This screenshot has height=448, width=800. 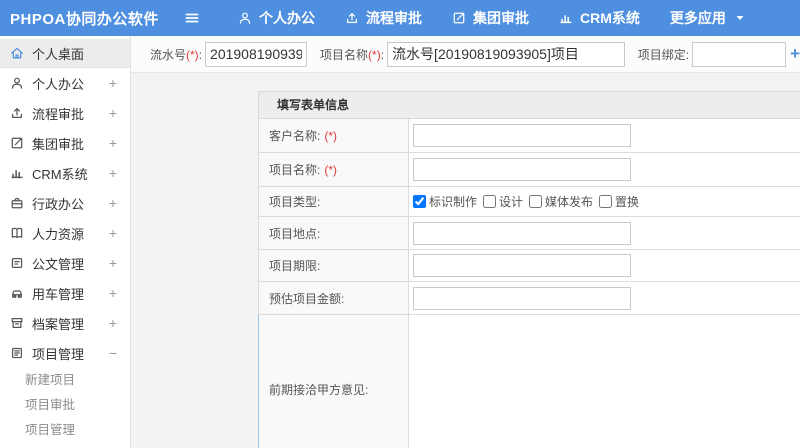 What do you see at coordinates (65, 263) in the screenshot?
I see `sidebar-item-7: 公文管理 +` at bounding box center [65, 263].